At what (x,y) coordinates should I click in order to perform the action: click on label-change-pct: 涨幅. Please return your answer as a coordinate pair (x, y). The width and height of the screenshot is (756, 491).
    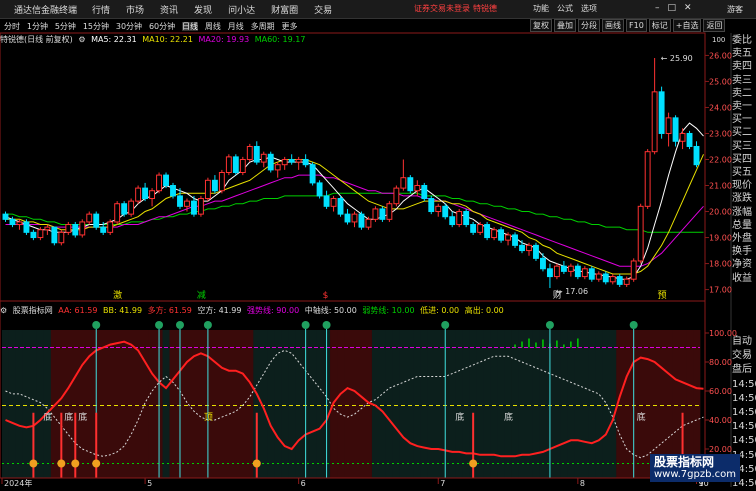
    Looking at the image, I should click on (742, 212).